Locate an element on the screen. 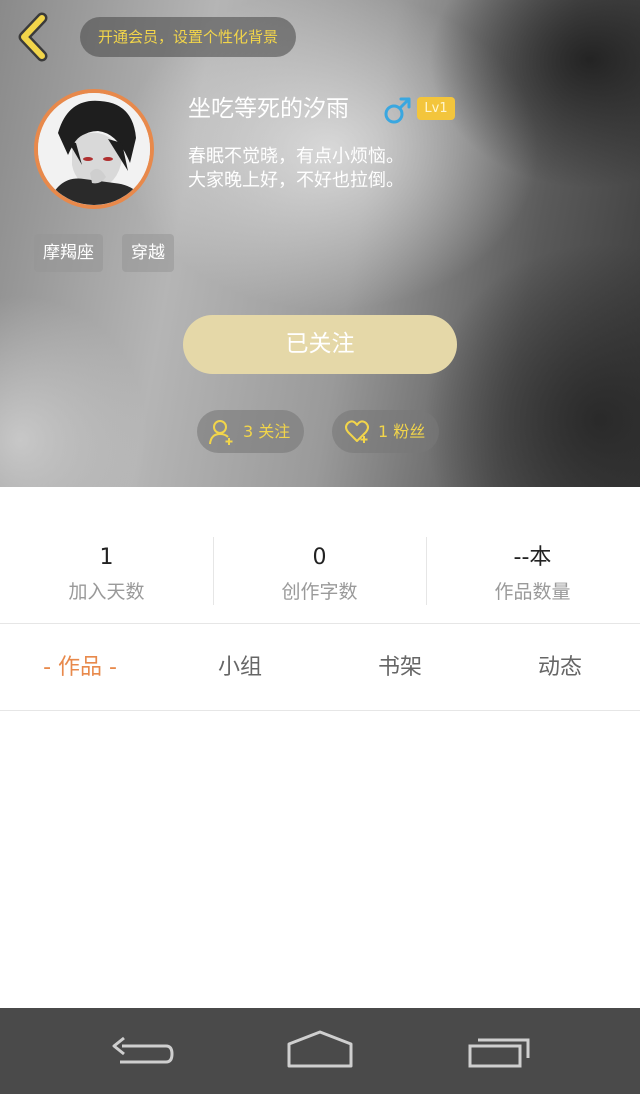 This screenshot has height=1094, width=640. followers-button: 1 粉丝 is located at coordinates (386, 431).